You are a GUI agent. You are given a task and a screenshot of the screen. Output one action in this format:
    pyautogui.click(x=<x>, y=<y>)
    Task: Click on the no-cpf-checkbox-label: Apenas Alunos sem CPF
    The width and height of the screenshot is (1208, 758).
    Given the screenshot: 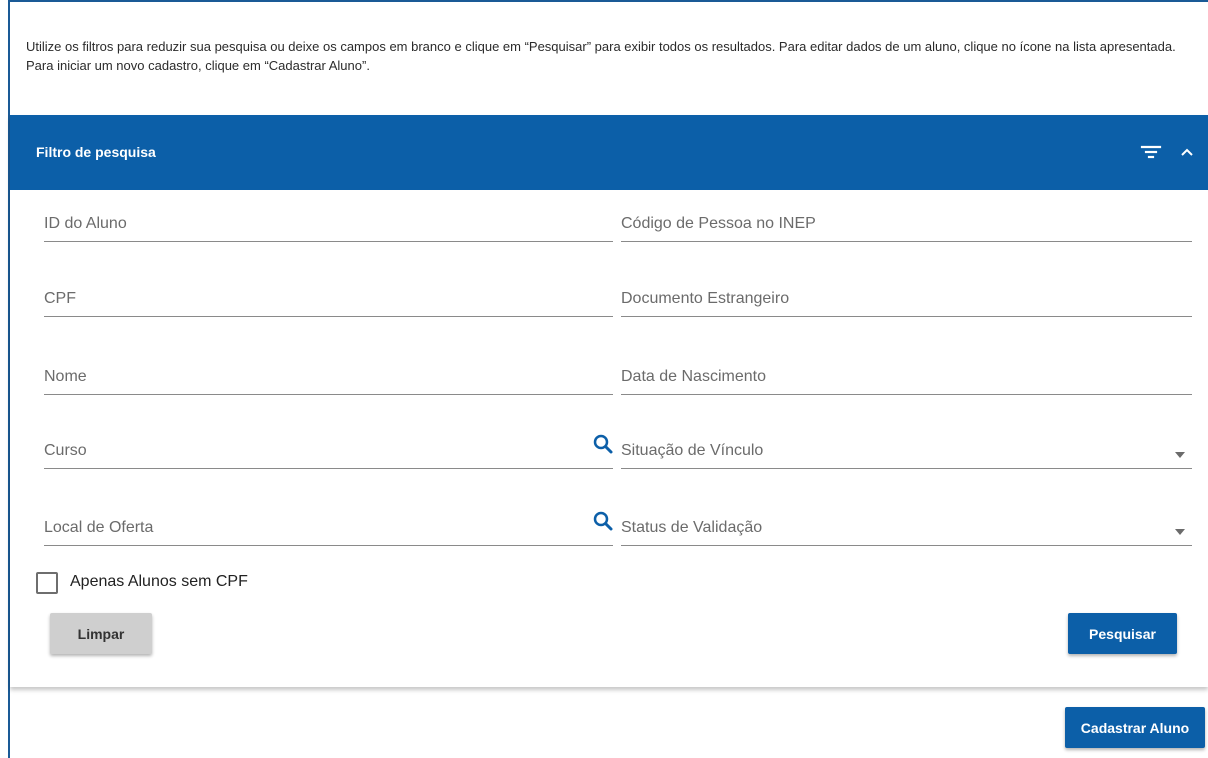 What is the action you would take?
    pyautogui.click(x=159, y=581)
    